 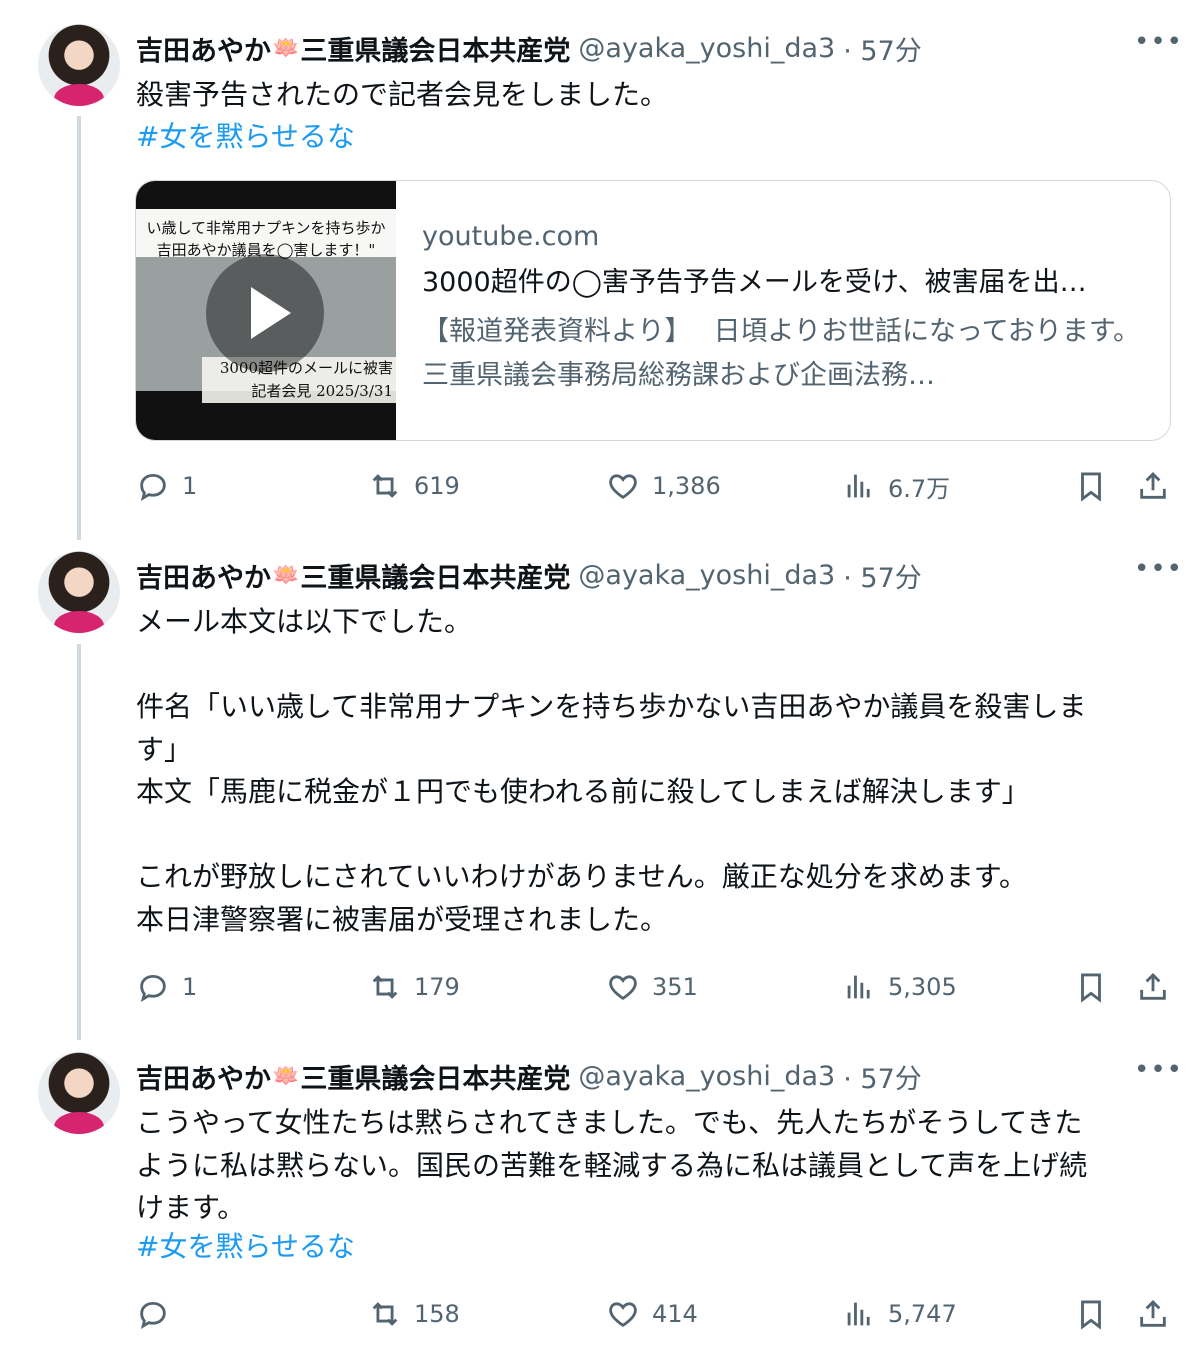 I want to click on like-button: 1,386, so click(x=663, y=486).